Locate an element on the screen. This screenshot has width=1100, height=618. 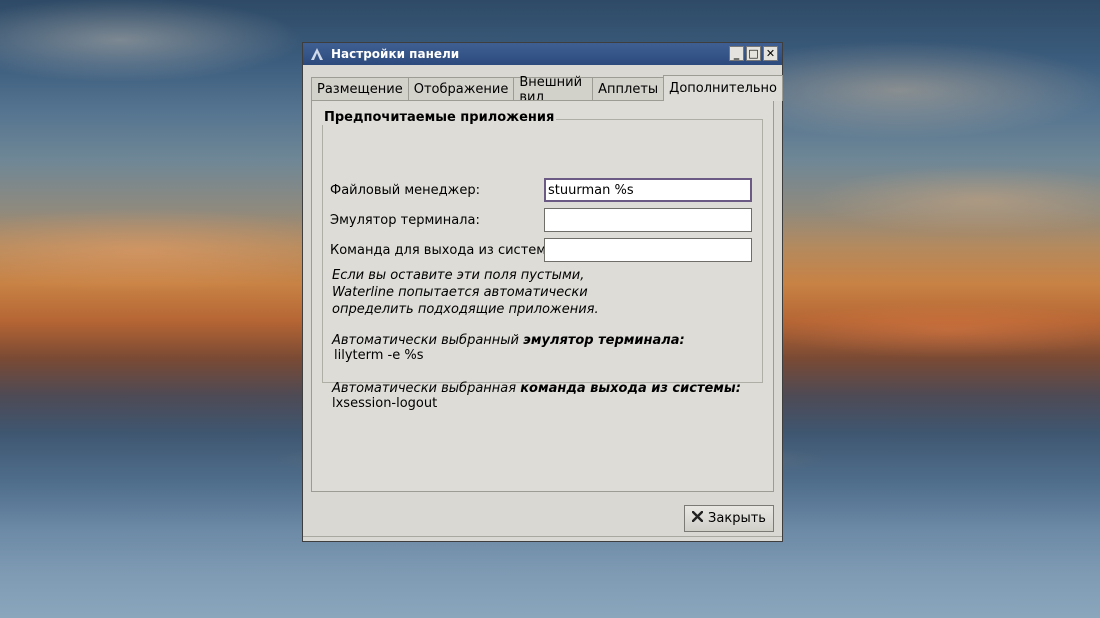
window-title: Настройки панели is located at coordinates (395, 54).